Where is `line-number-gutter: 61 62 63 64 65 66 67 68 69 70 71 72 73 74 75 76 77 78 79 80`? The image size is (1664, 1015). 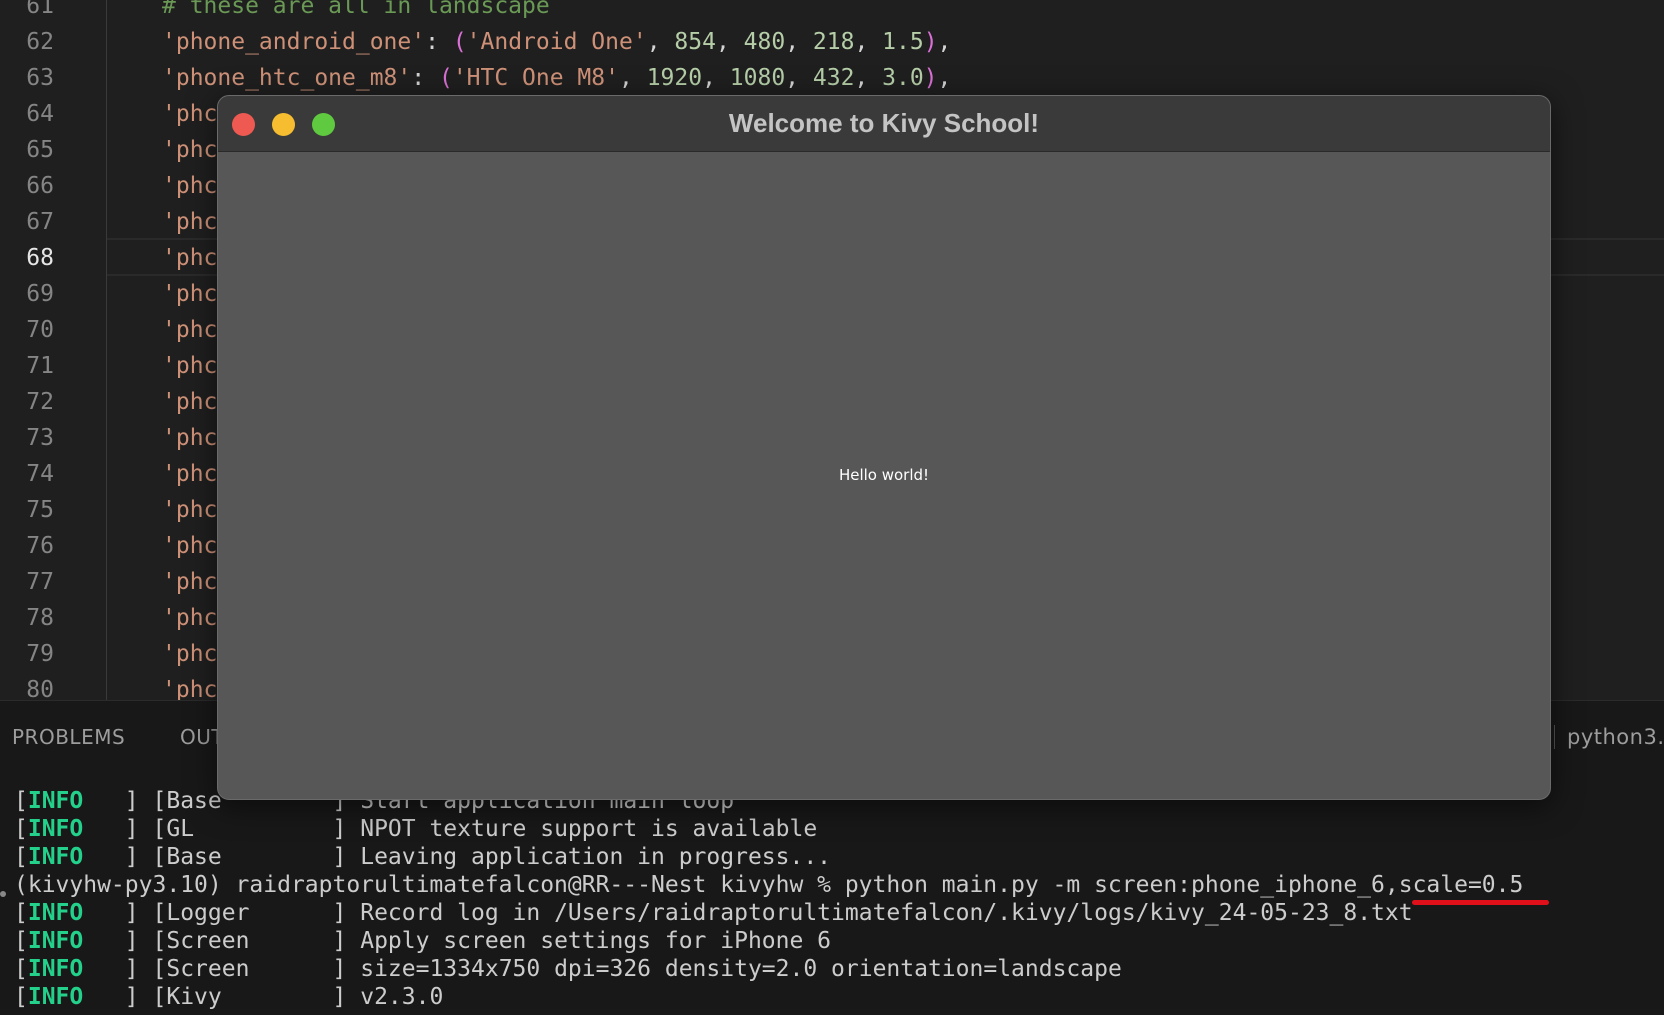 line-number-gutter: 61 62 63 64 65 66 67 68 69 70 71 72 73 74 75 76 77 78 79 80 is located at coordinates (53, 350).